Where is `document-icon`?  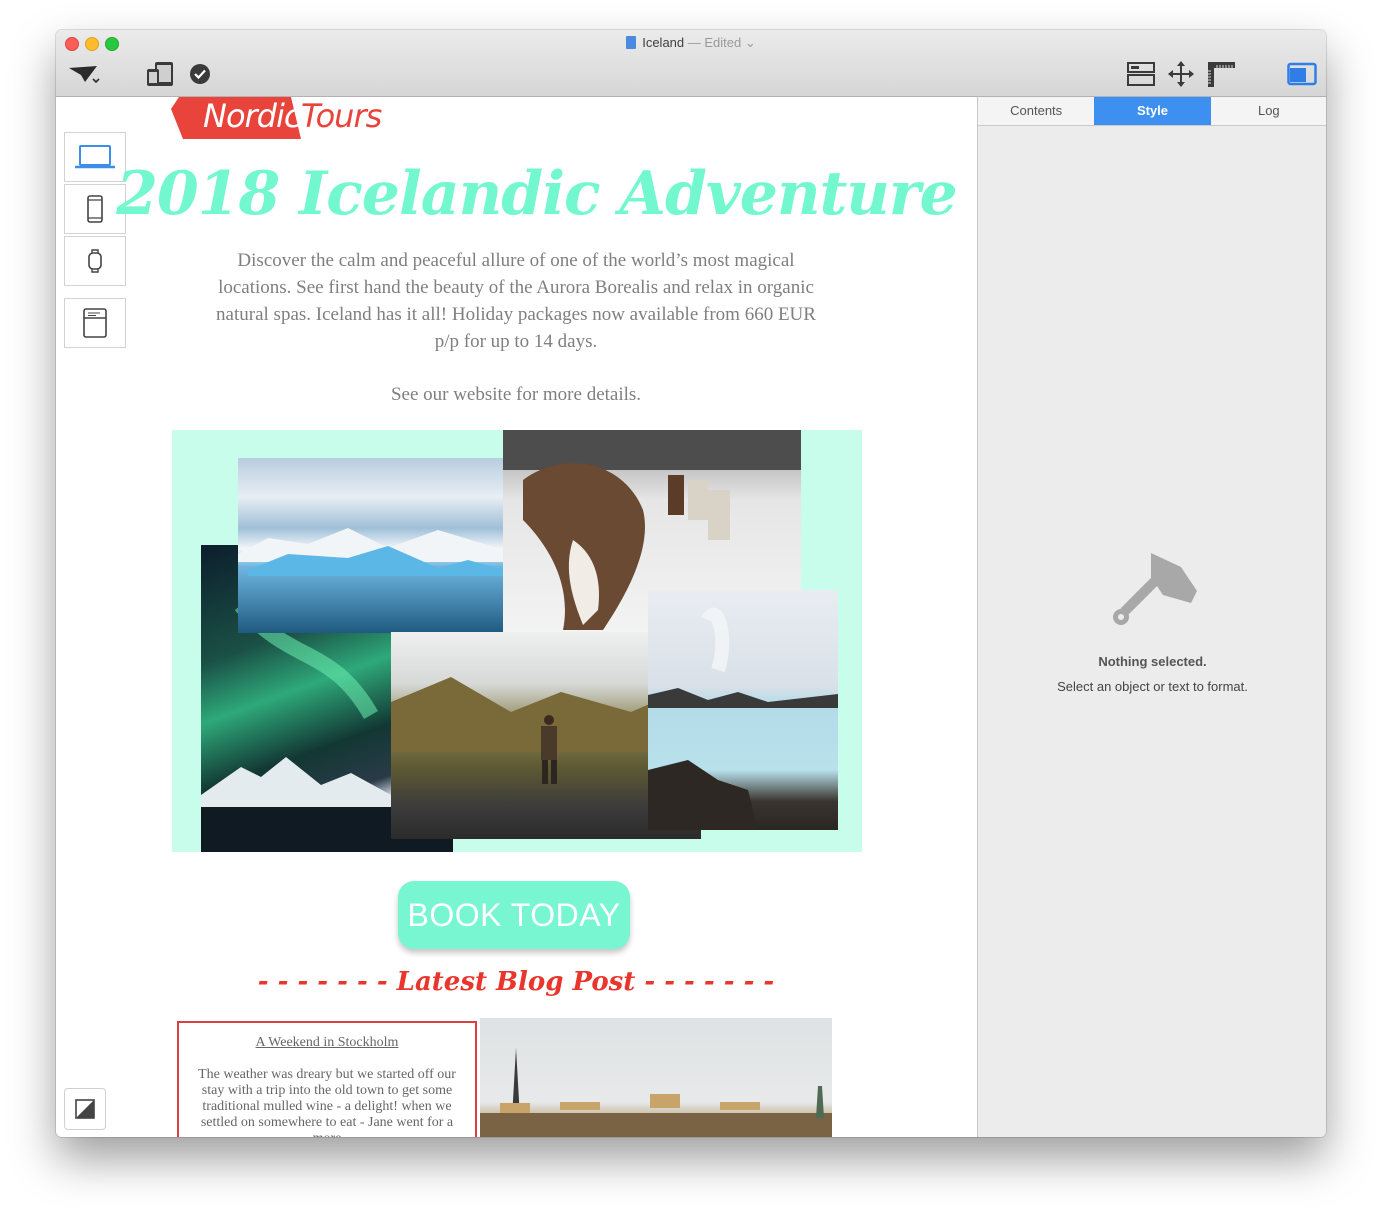
document-icon is located at coordinates (631, 42).